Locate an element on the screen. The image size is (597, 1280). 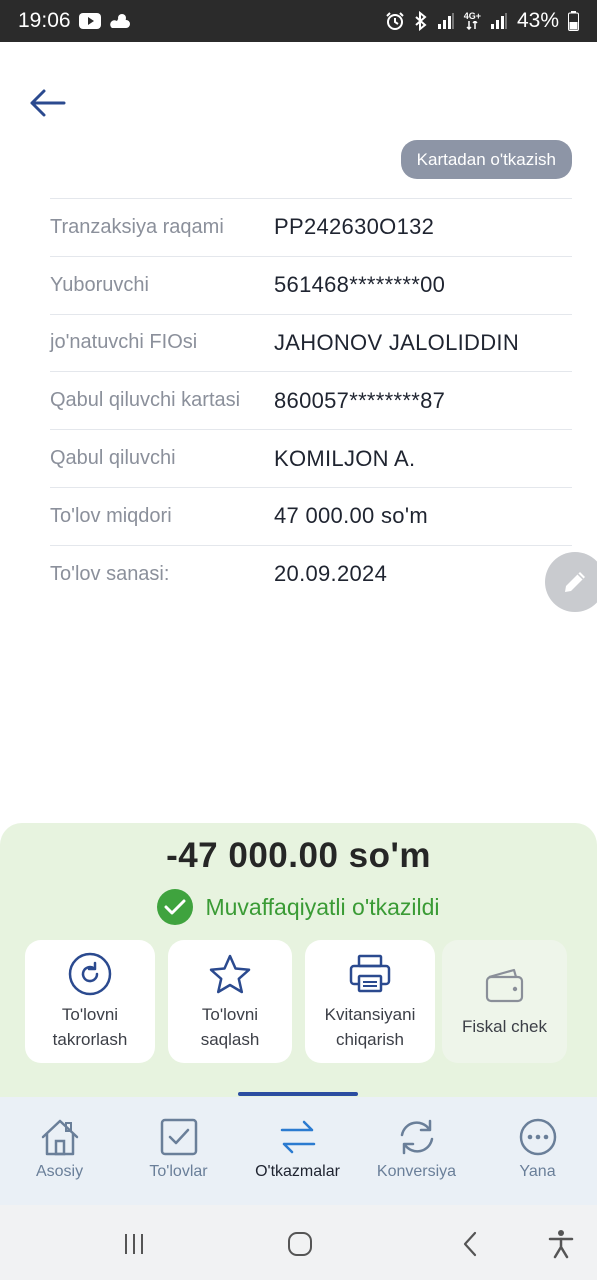
home-circle-icon is located at coordinates (300, 1244).